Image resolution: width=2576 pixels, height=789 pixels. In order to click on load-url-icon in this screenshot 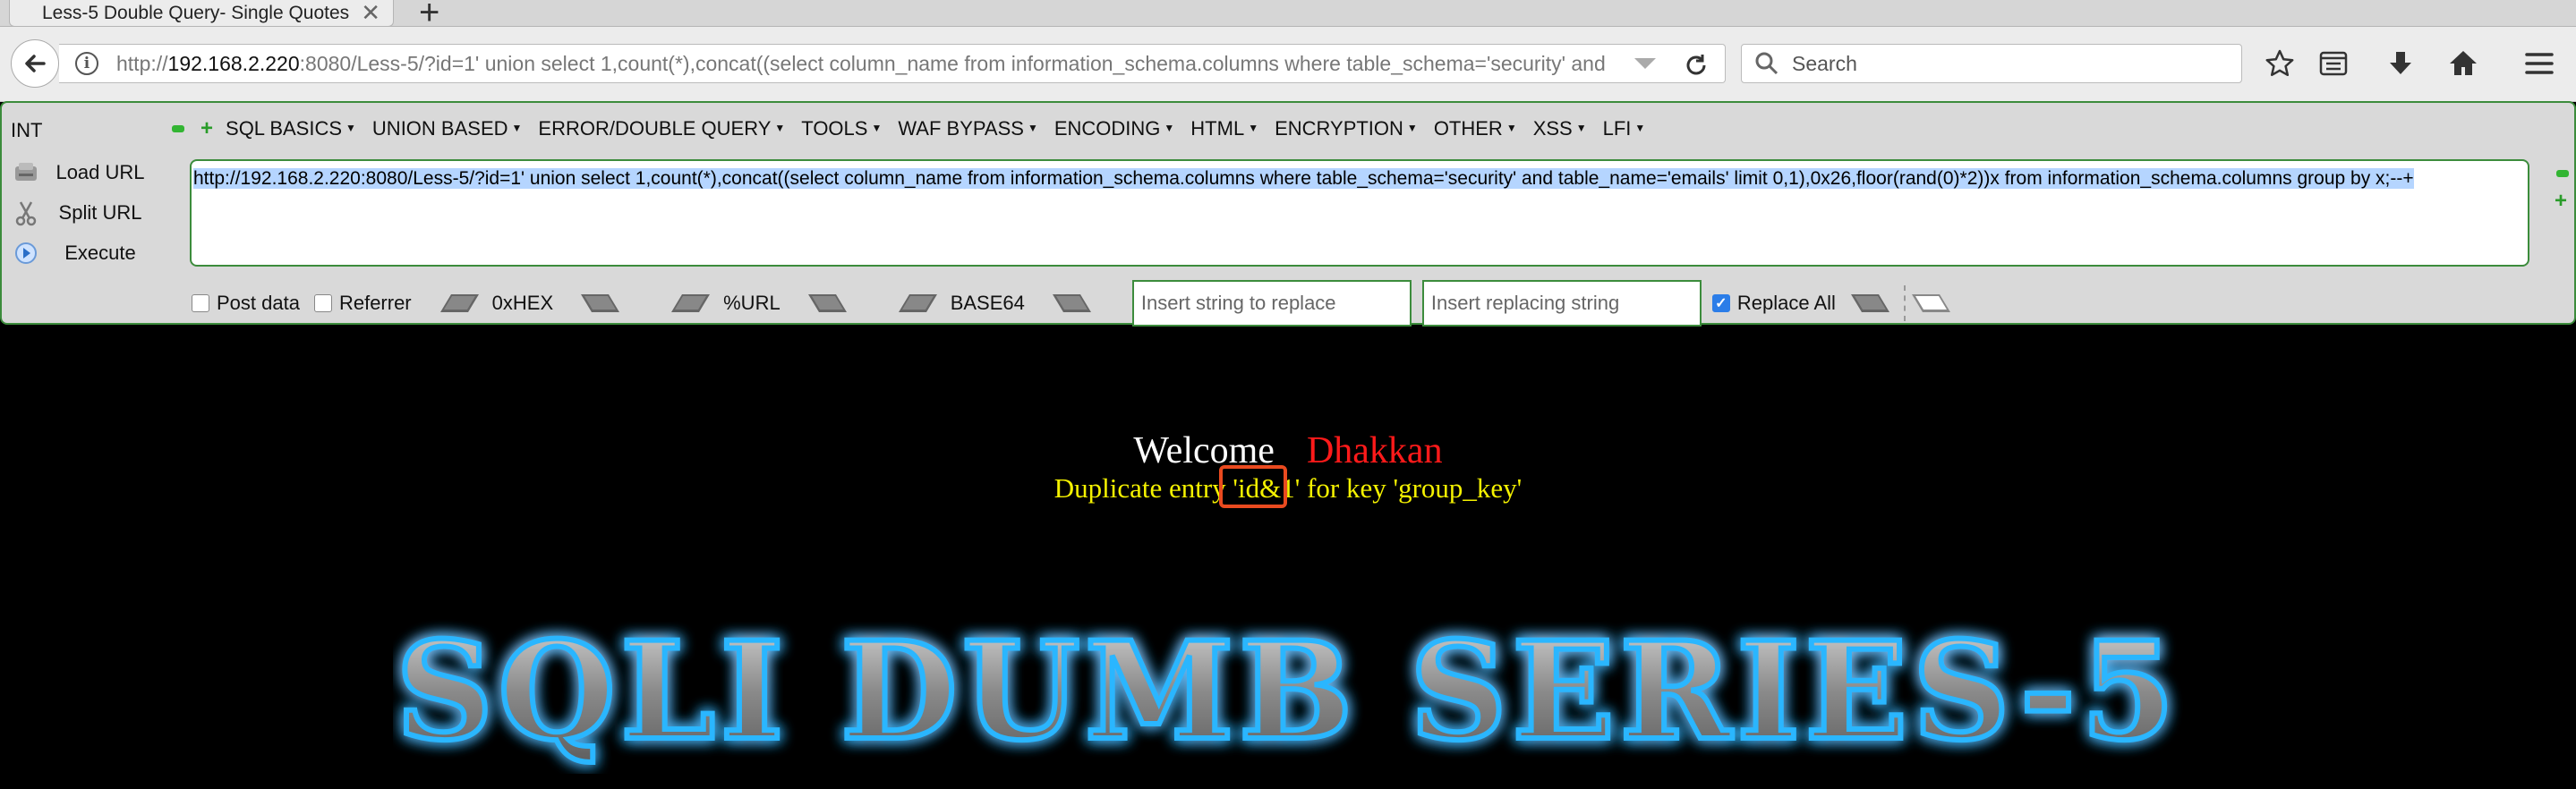, I will do `click(26, 172)`.